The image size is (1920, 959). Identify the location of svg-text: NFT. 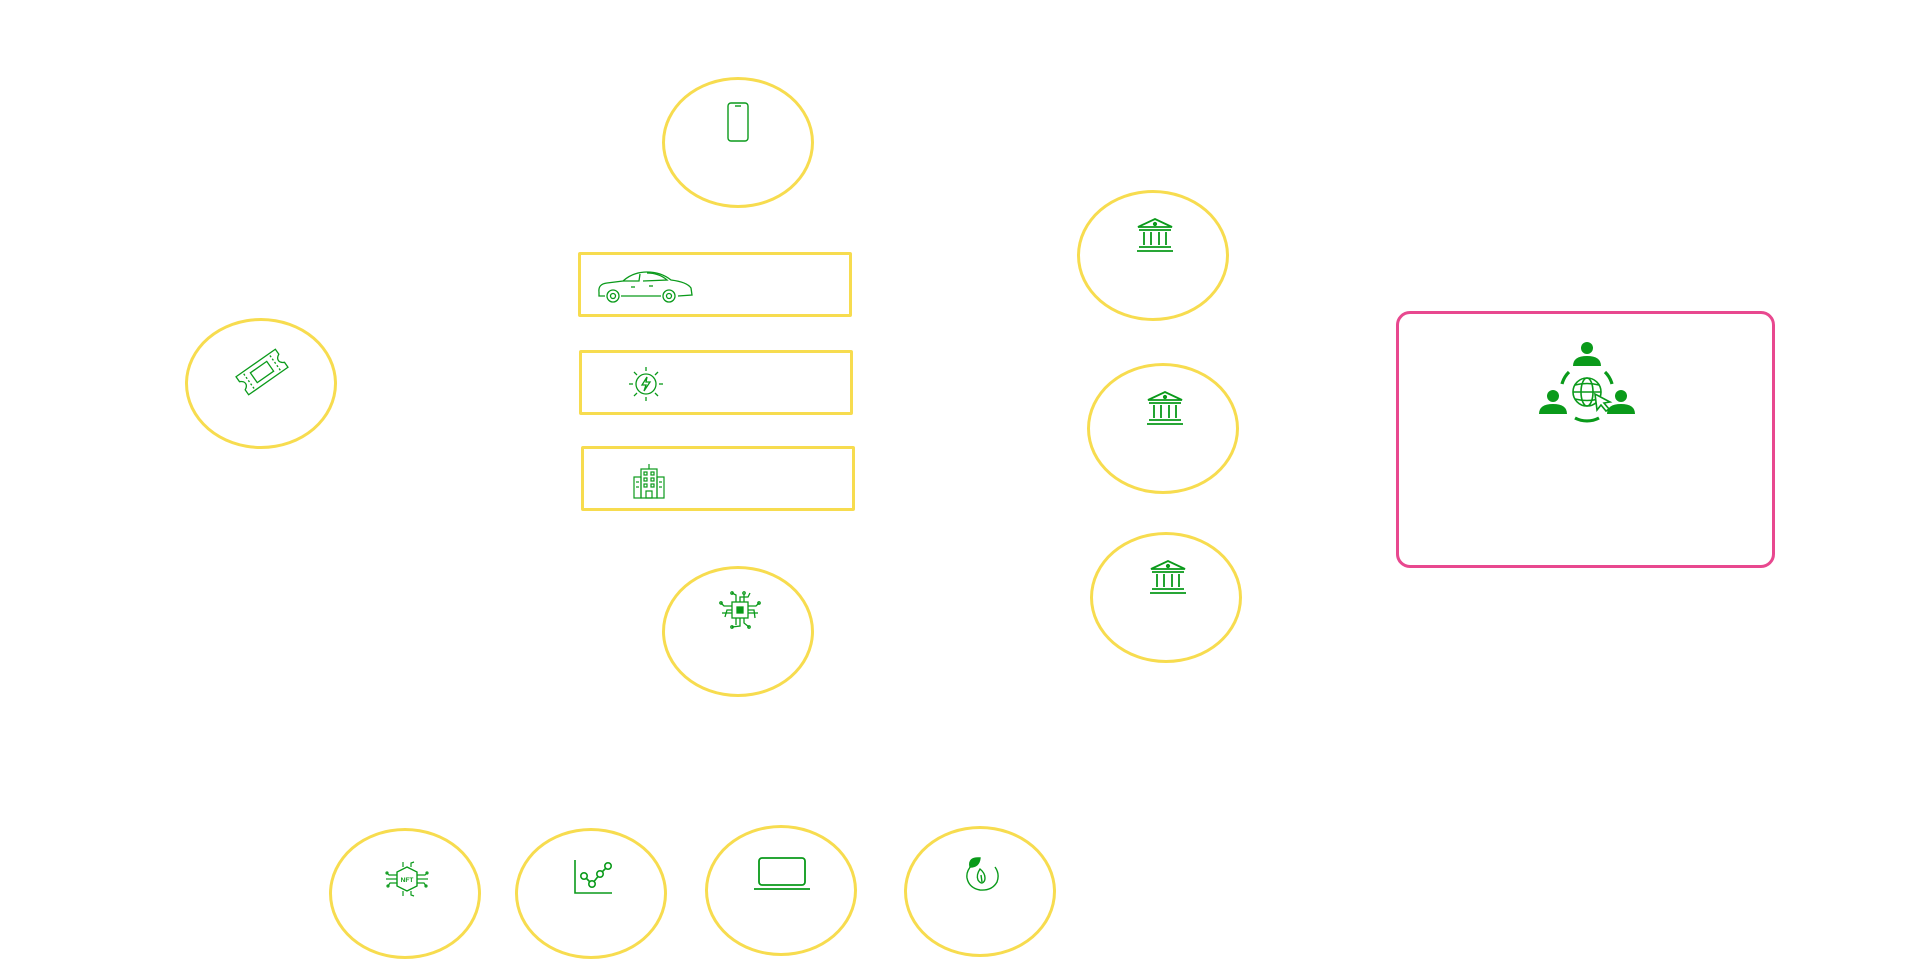
(407, 880).